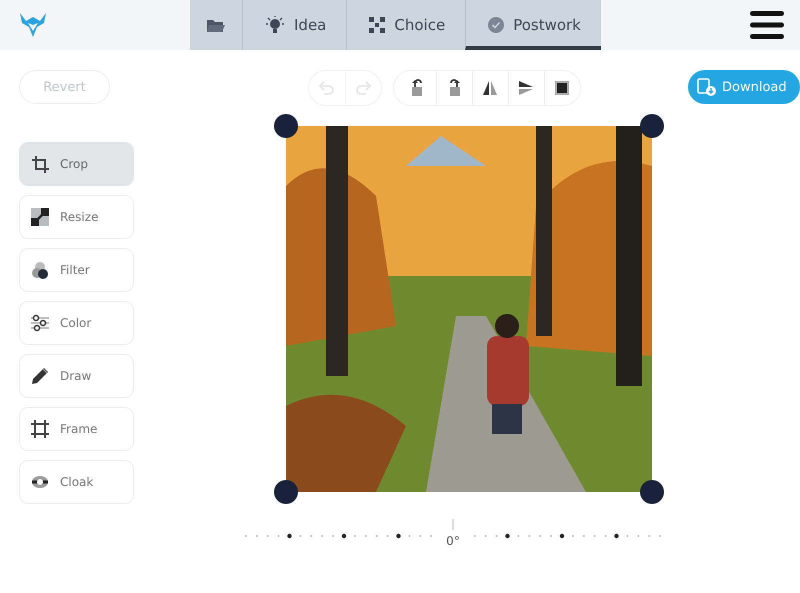 The width and height of the screenshot is (800, 593). I want to click on square-icon, so click(562, 88).